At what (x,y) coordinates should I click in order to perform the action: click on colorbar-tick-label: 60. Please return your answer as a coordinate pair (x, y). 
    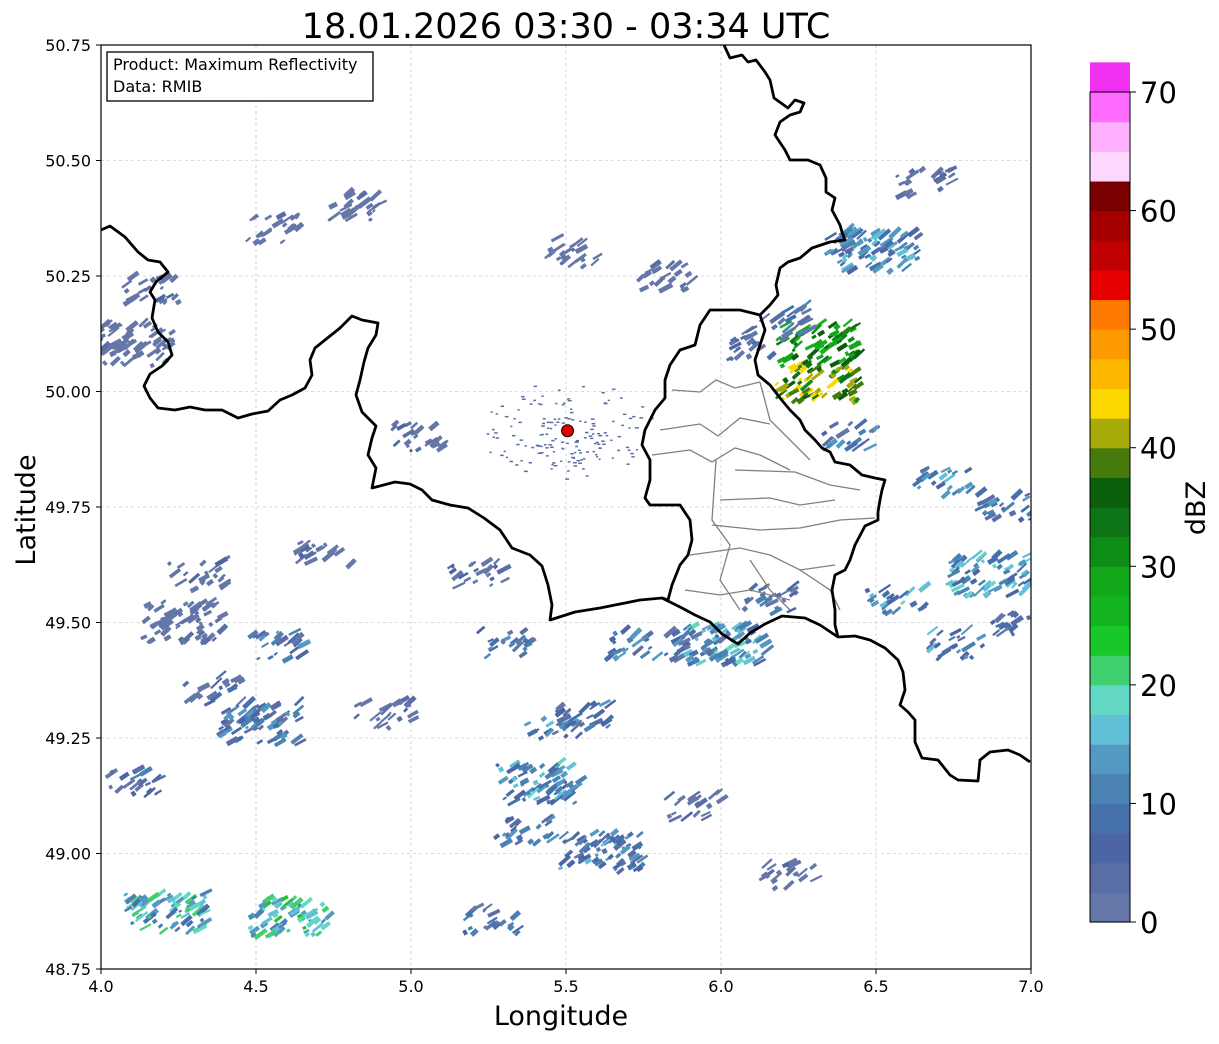
    Looking at the image, I should click on (1158, 212).